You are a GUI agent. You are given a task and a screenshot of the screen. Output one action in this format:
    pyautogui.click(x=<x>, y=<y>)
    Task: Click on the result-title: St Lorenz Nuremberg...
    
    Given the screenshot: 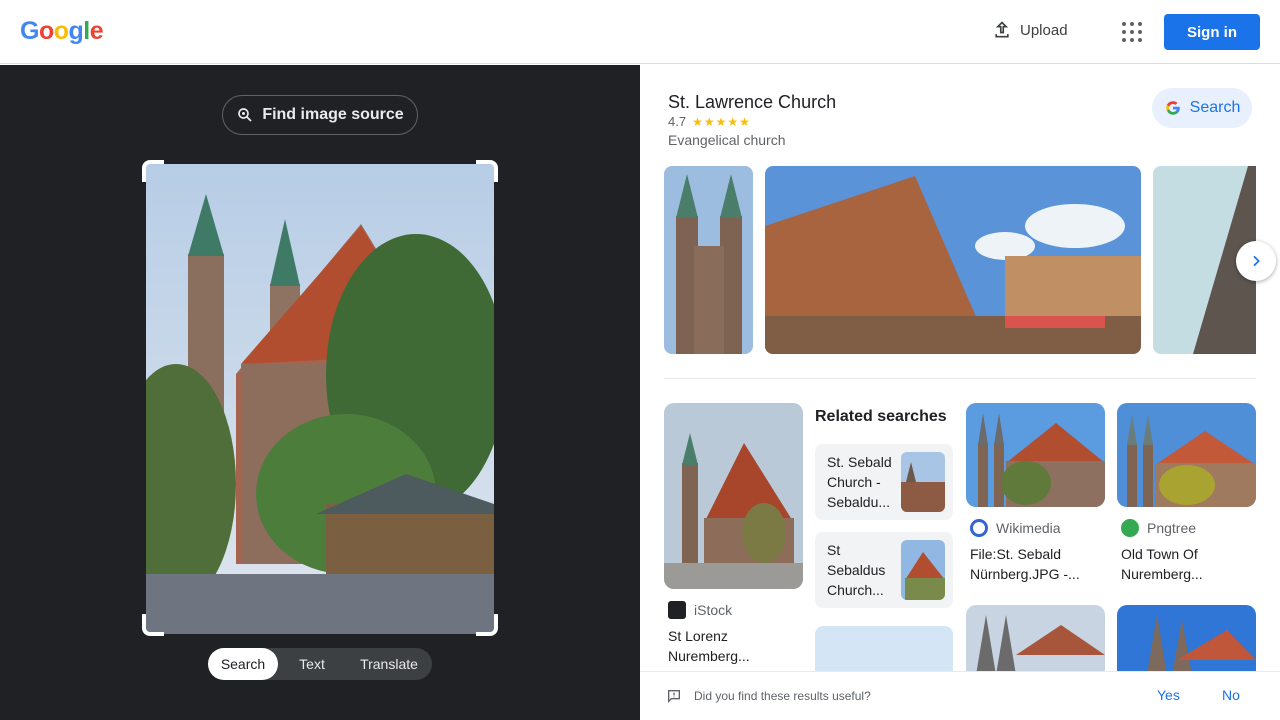 What is the action you would take?
    pyautogui.click(x=733, y=646)
    